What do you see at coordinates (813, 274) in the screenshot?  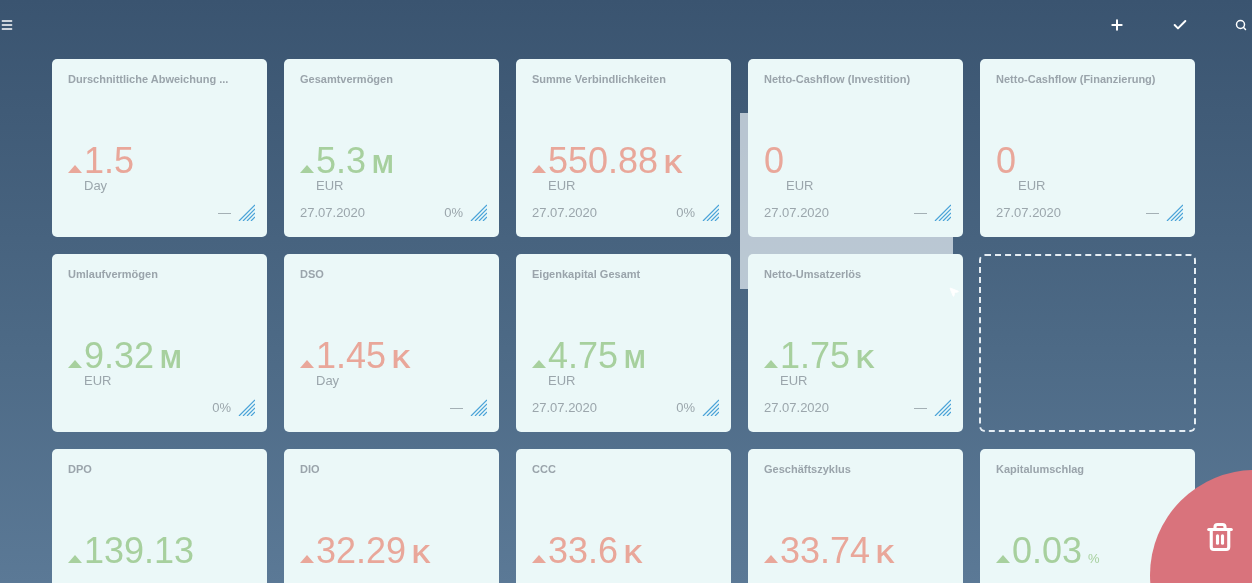 I see `tile-title: Netto-Umsatzerlös` at bounding box center [813, 274].